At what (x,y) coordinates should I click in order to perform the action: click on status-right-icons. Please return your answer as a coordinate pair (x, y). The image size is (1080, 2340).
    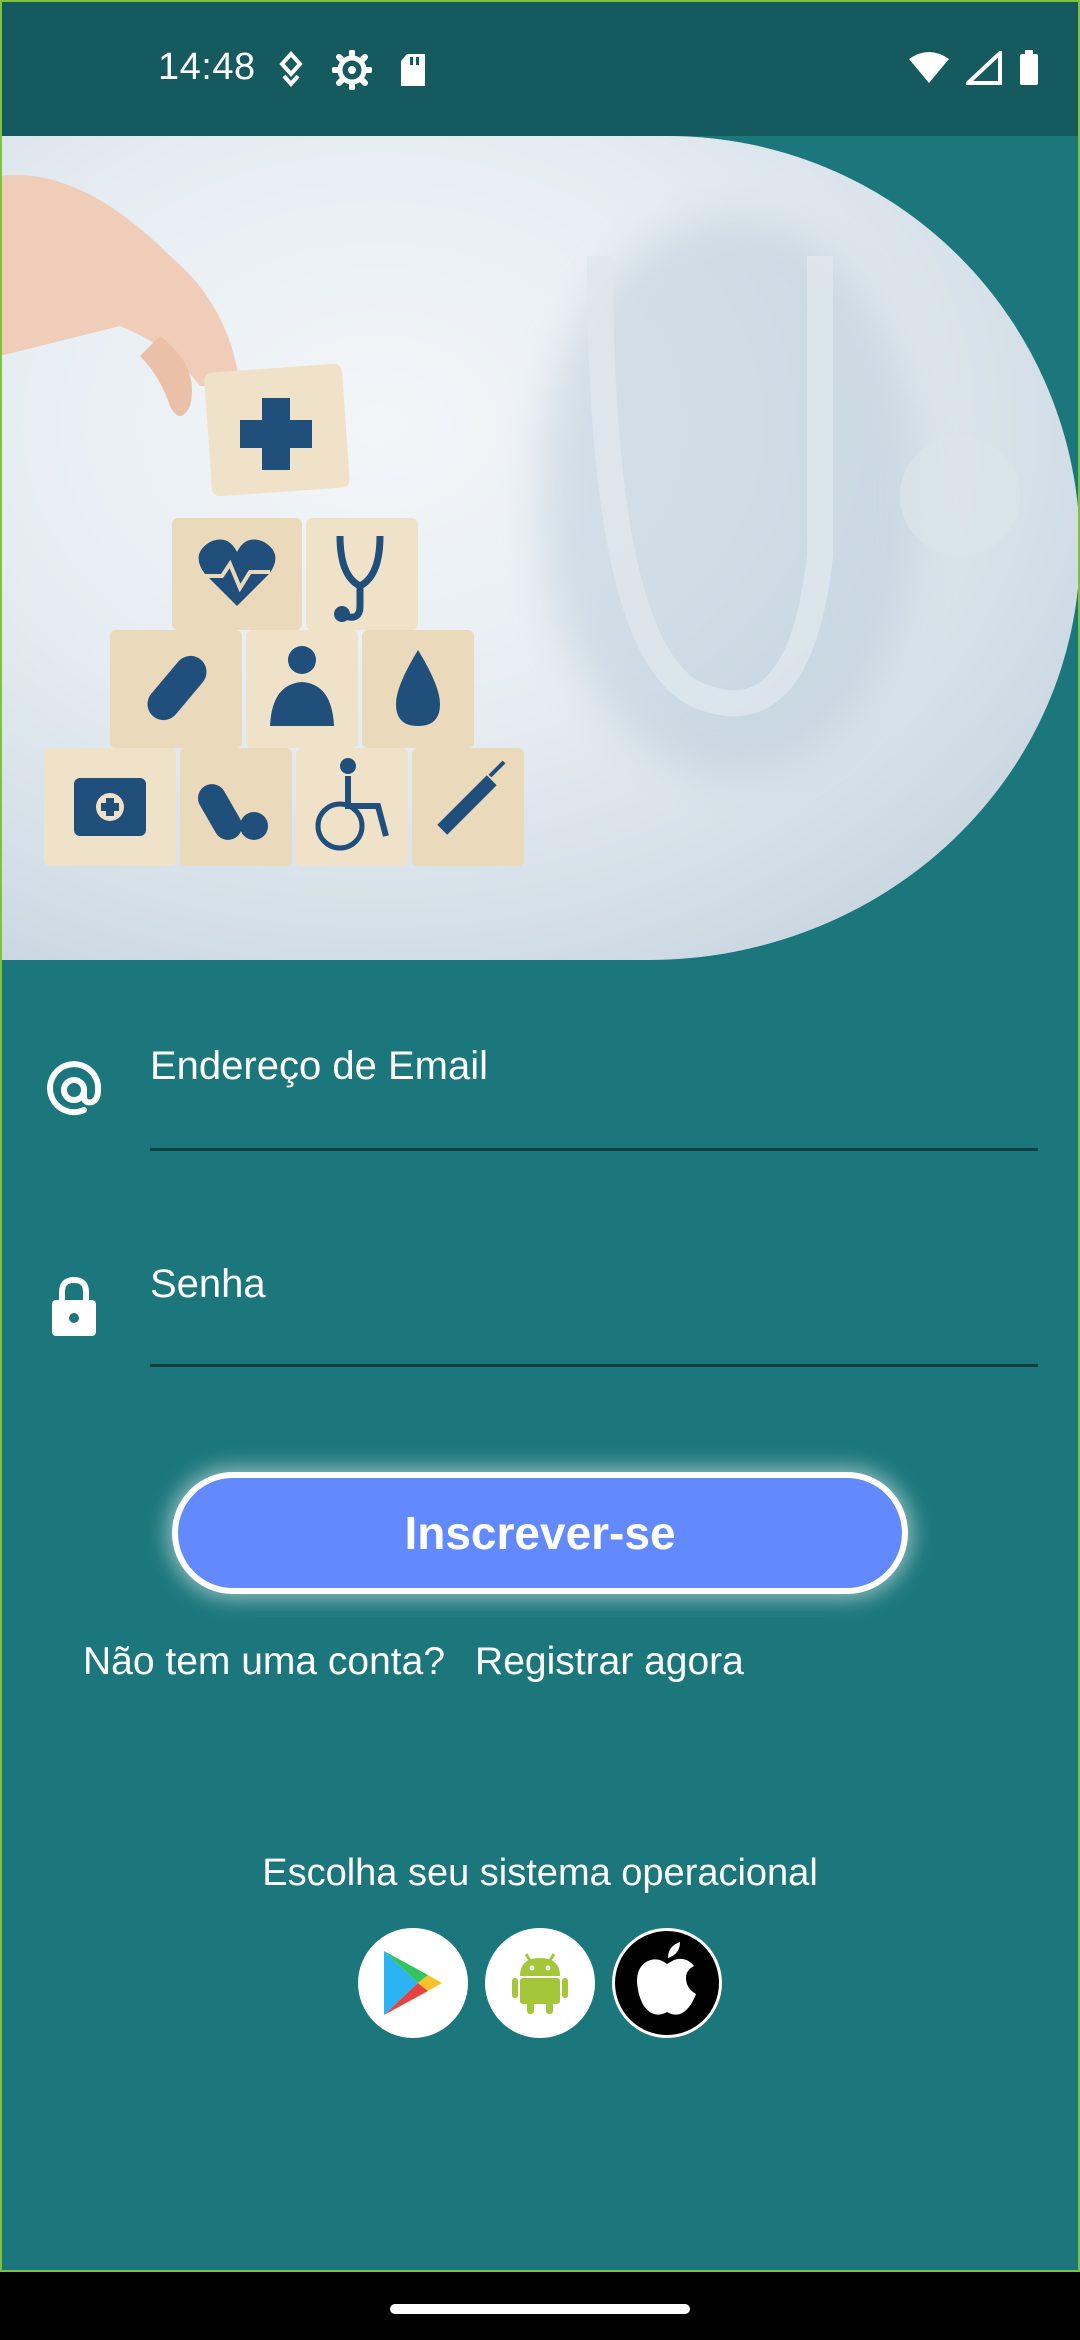
    Looking at the image, I should click on (974, 68).